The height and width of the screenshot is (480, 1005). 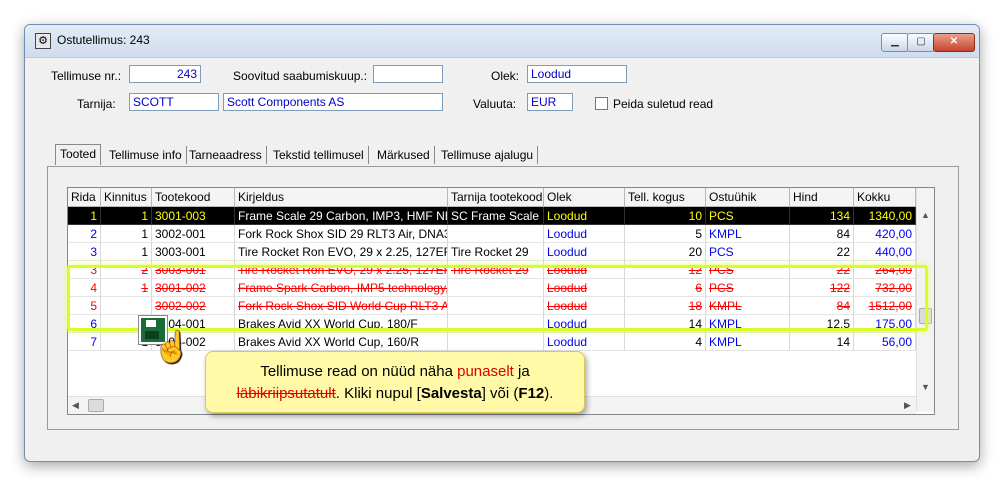 I want to click on cell-kogus: 6, so click(x=665, y=288).